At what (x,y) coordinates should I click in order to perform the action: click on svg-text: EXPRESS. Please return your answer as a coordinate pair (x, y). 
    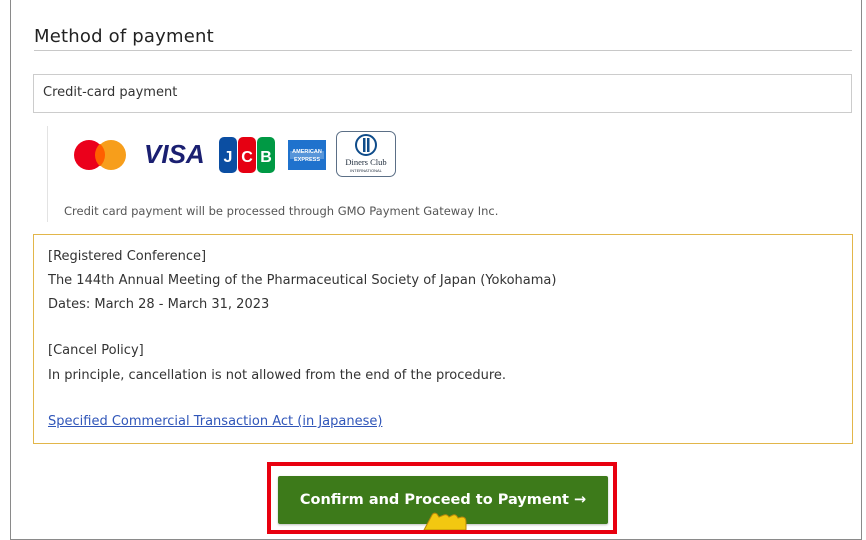
    Looking at the image, I should click on (307, 160).